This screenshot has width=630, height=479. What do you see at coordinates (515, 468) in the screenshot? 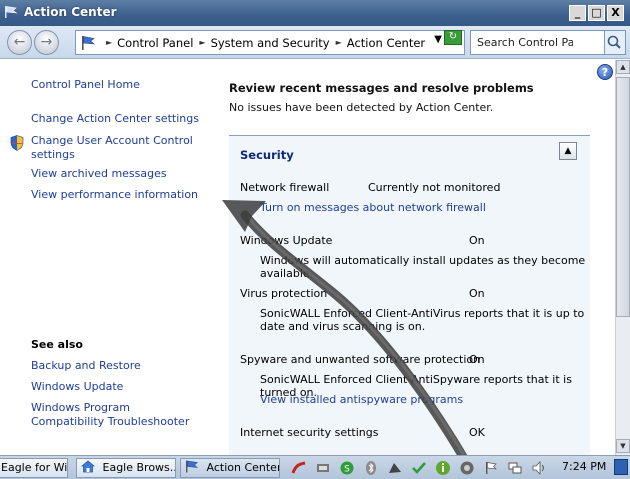
I see `network-icon` at bounding box center [515, 468].